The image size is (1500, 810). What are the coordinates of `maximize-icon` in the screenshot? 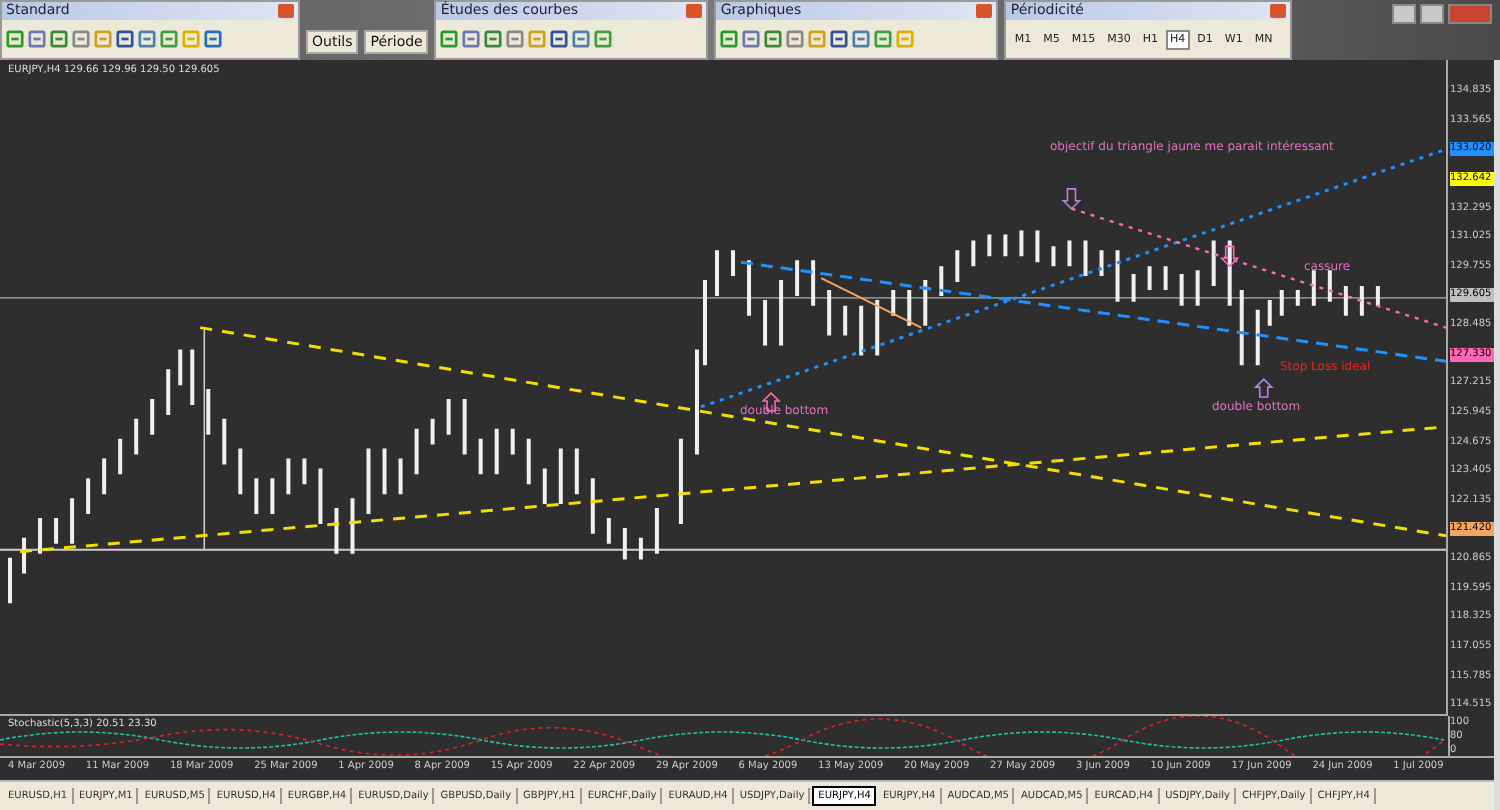 It's located at (1432, 14).